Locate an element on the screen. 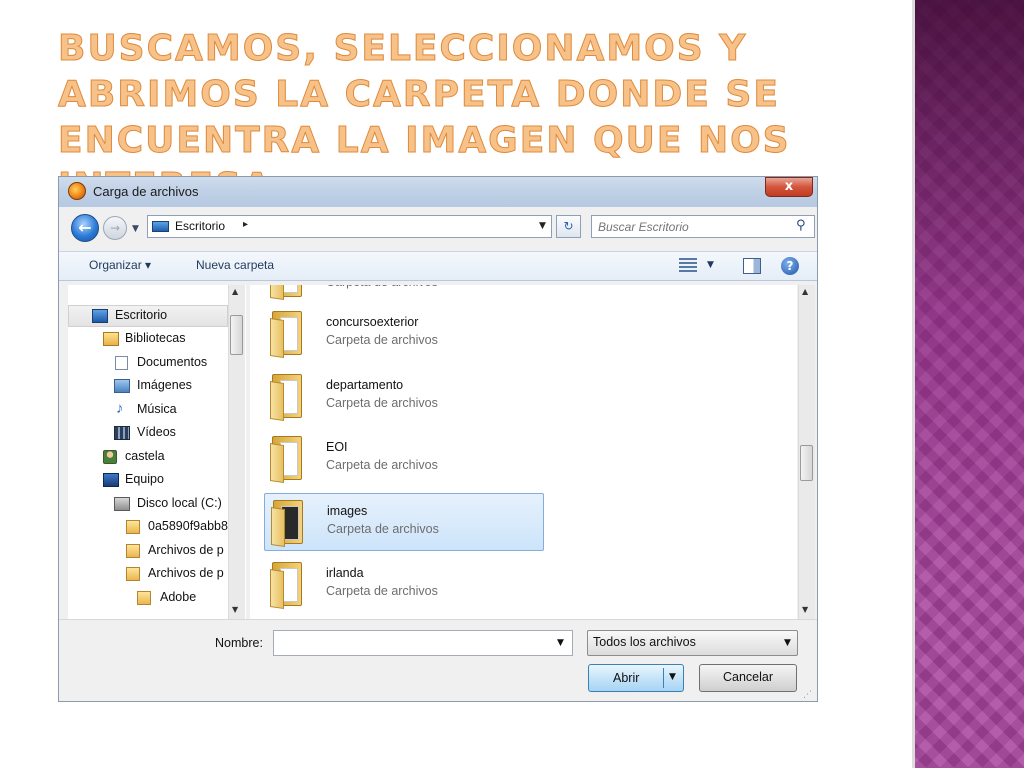 This screenshot has width=1024, height=768. address-bar: Escritorio ▸ is located at coordinates (349, 226).